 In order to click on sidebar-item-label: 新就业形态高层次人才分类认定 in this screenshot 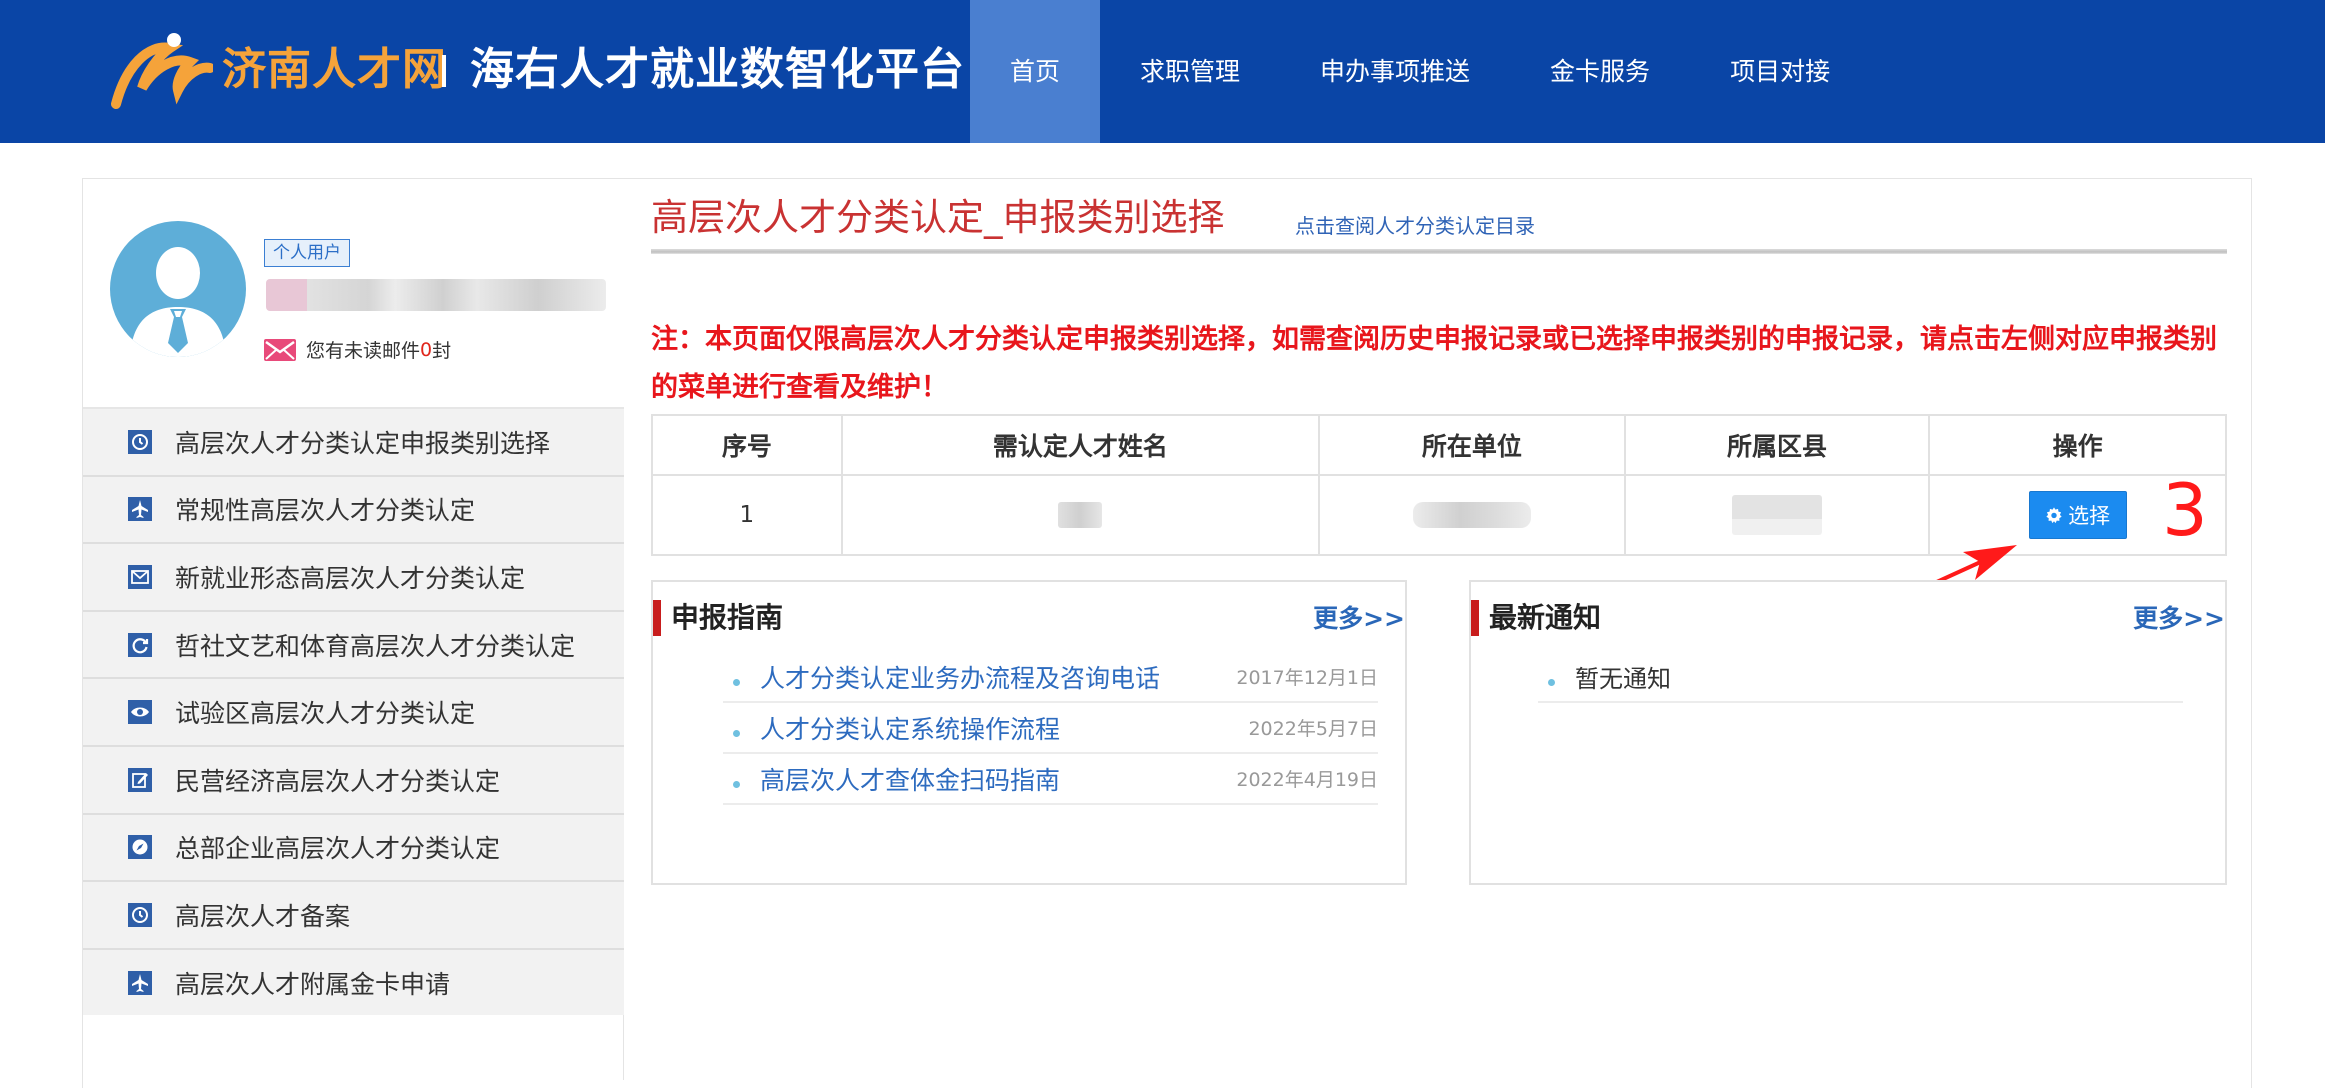, I will do `click(350, 578)`.